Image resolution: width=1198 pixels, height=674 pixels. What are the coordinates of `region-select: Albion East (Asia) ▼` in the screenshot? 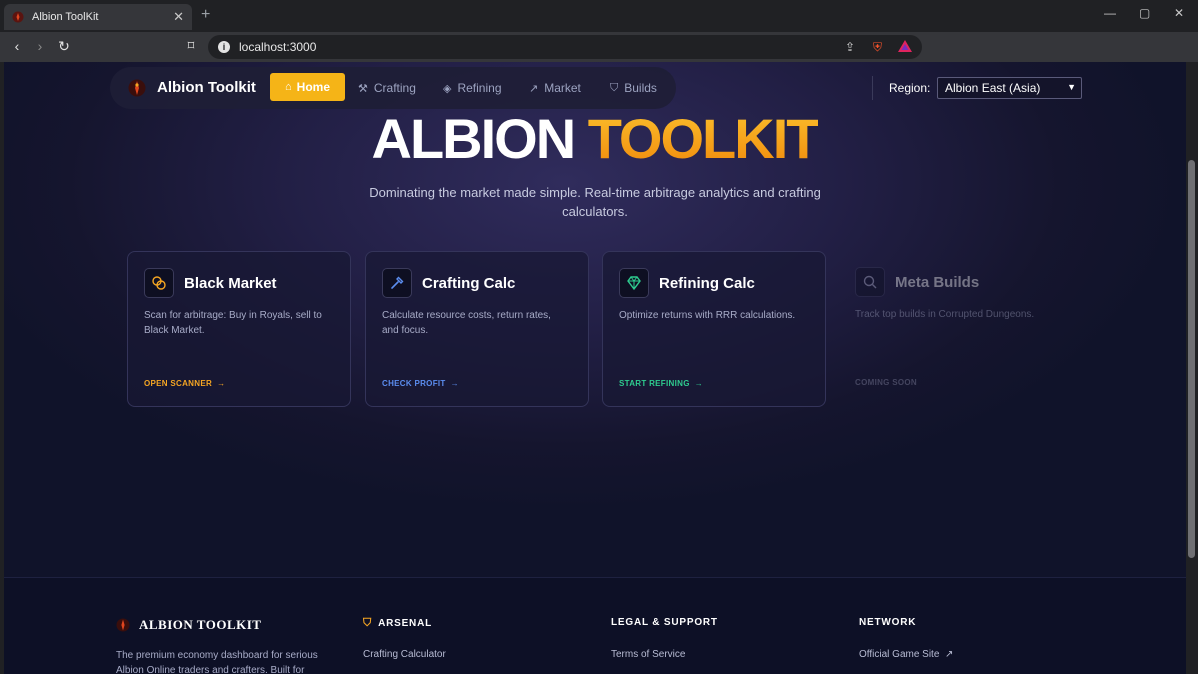 It's located at (1009, 88).